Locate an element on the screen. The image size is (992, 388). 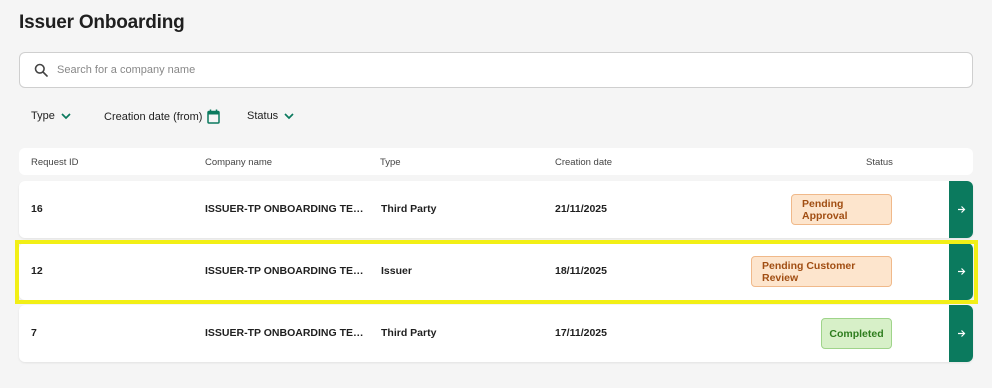
request-id-cell: 7 is located at coordinates (34, 333).